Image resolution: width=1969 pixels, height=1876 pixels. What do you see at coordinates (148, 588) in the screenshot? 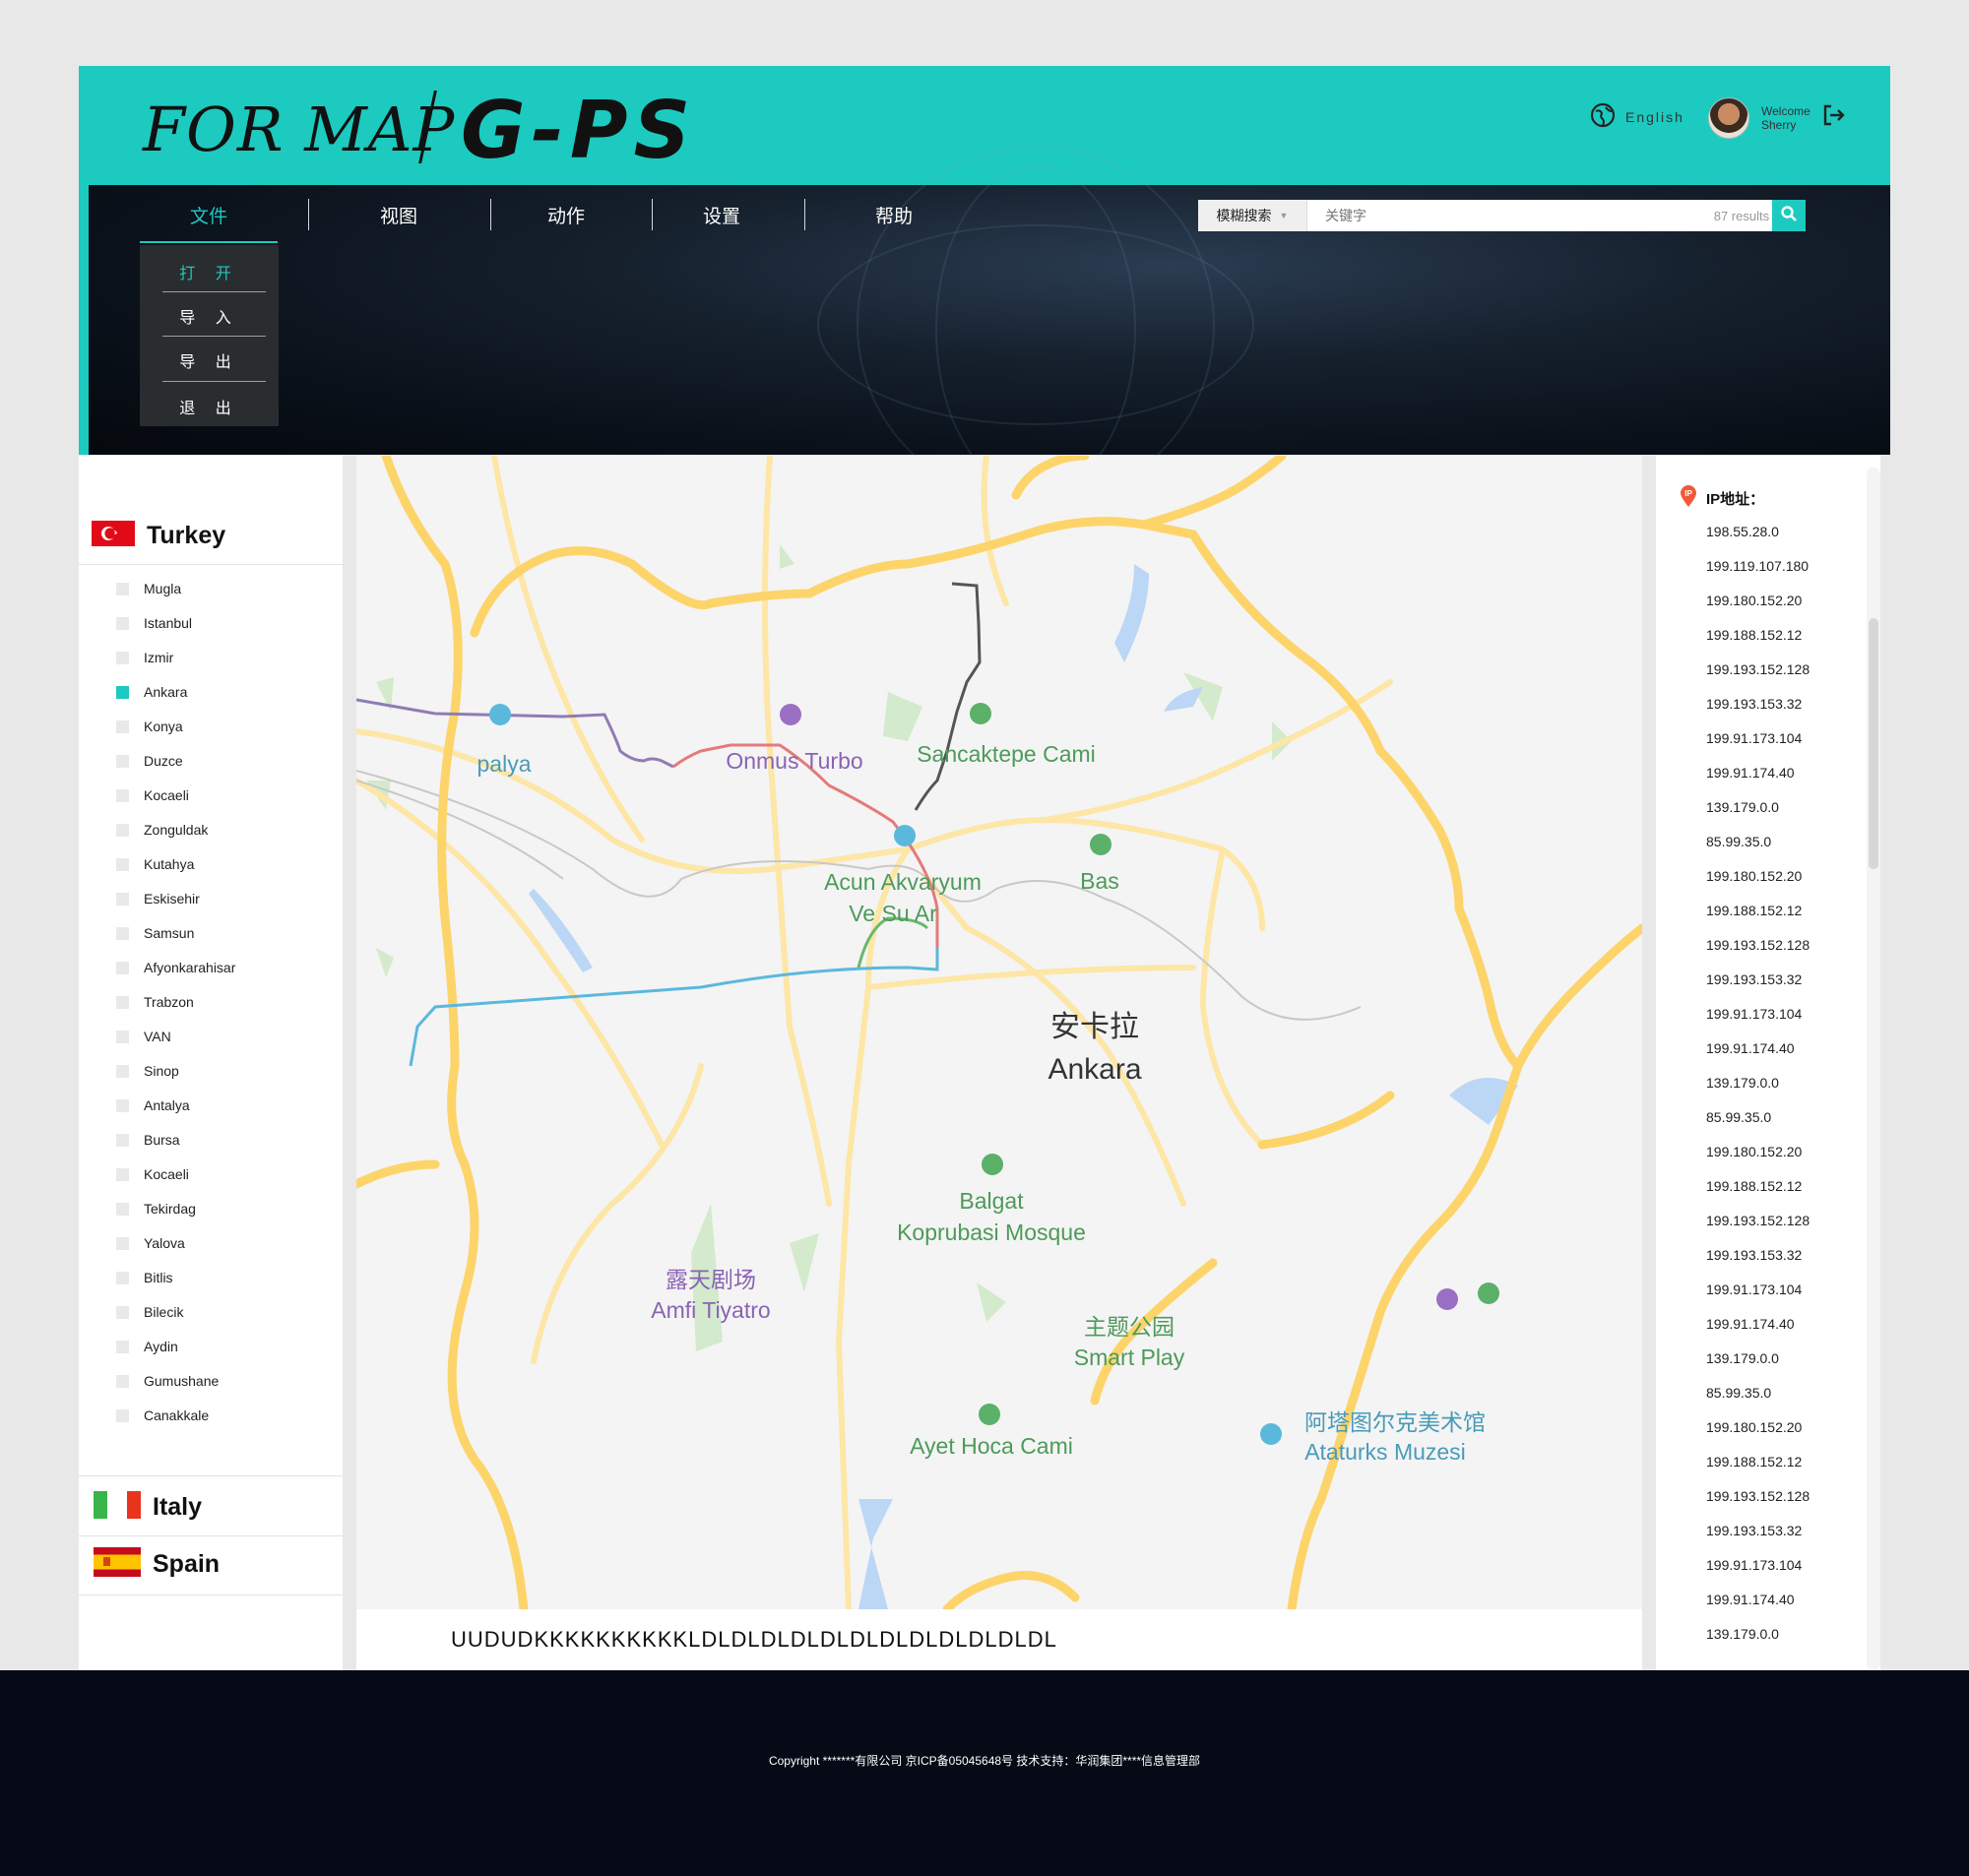
I see `city-item: Mugla` at bounding box center [148, 588].